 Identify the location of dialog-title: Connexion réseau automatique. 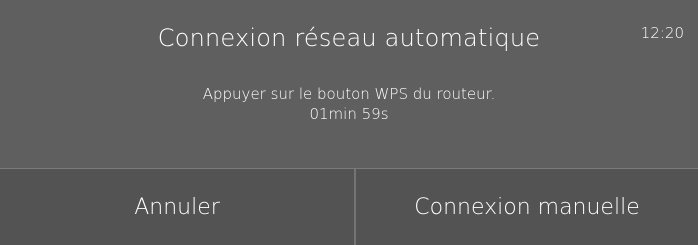
(349, 38).